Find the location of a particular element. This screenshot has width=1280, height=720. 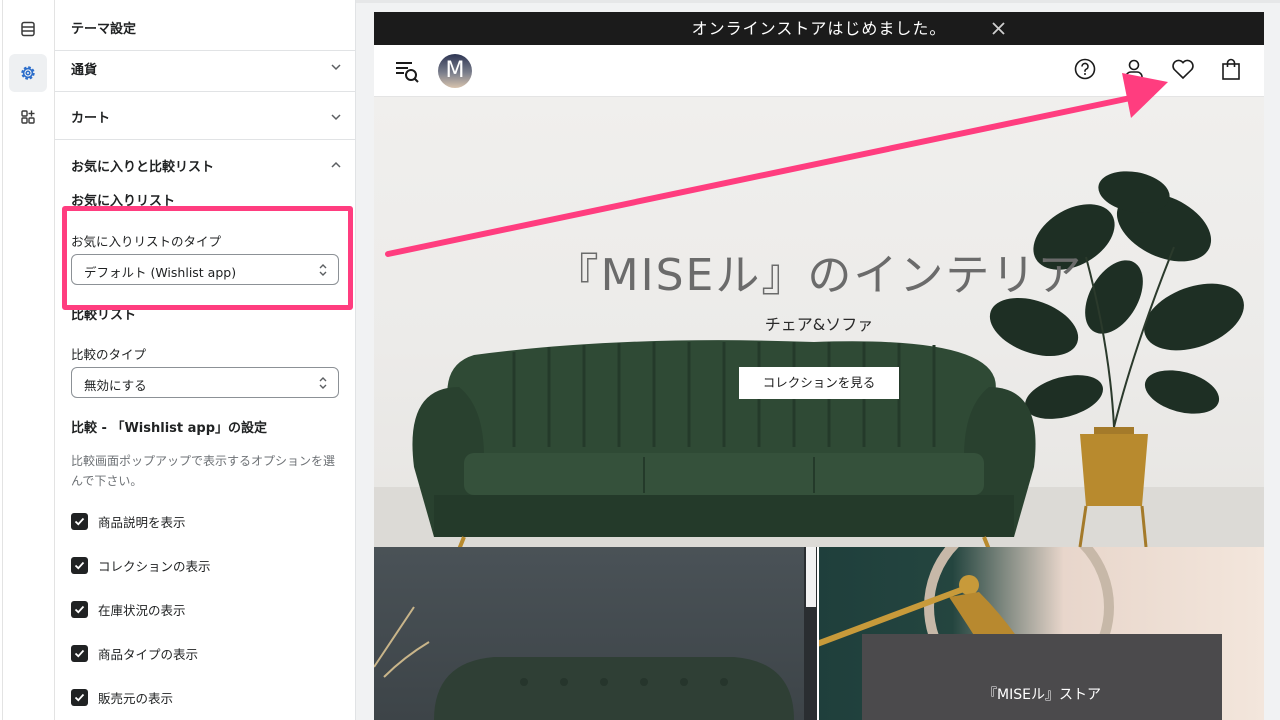

option-show-vendor: 販売元の表示 is located at coordinates (122, 697).